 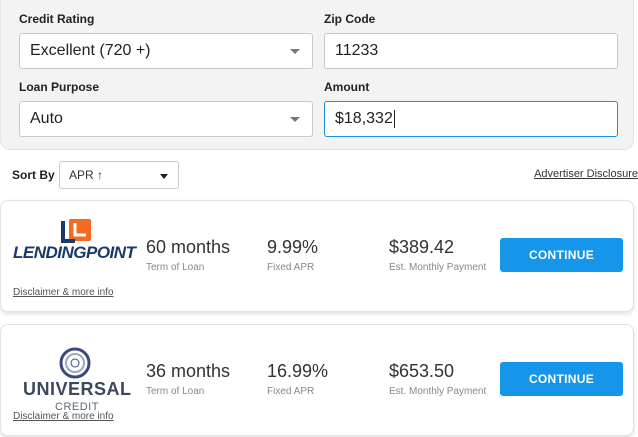 I want to click on loan-purpose-label: Loan Purpose, so click(x=59, y=87).